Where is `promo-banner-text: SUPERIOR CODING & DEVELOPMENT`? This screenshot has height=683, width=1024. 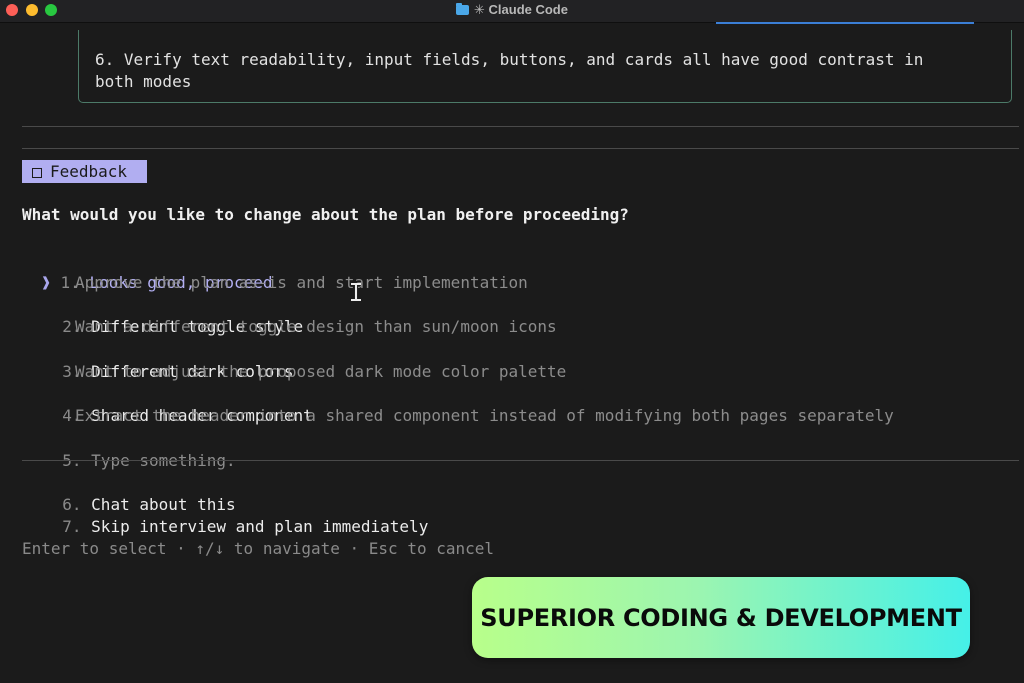 promo-banner-text: SUPERIOR CODING & DEVELOPMENT is located at coordinates (721, 617).